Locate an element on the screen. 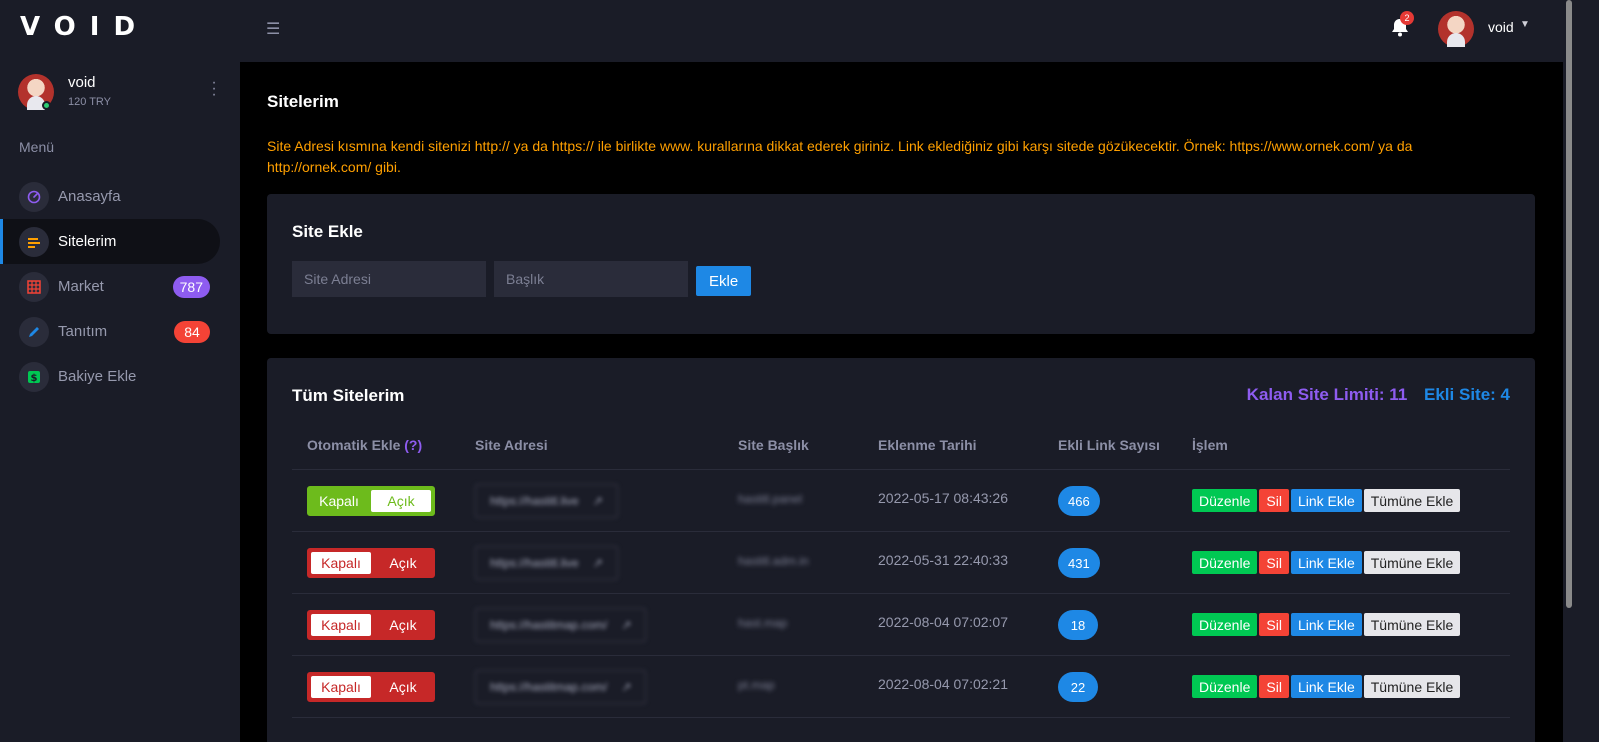 This screenshot has width=1599, height=742. site-title-text: hastitl.panel is located at coordinates (770, 499).